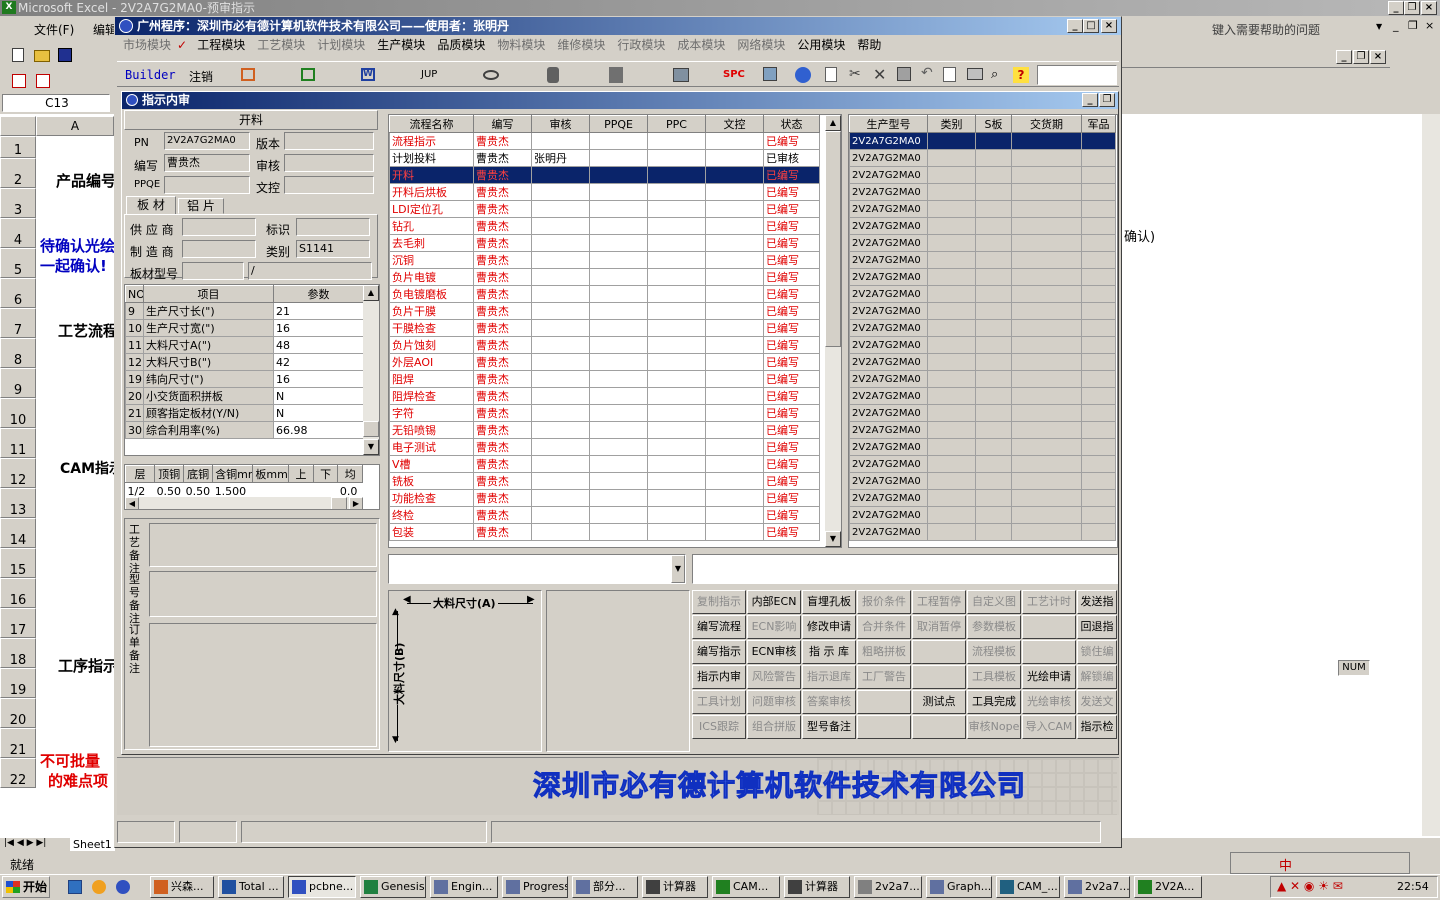 The image size is (1440, 900). I want to click on column-header-a: A, so click(75, 126).